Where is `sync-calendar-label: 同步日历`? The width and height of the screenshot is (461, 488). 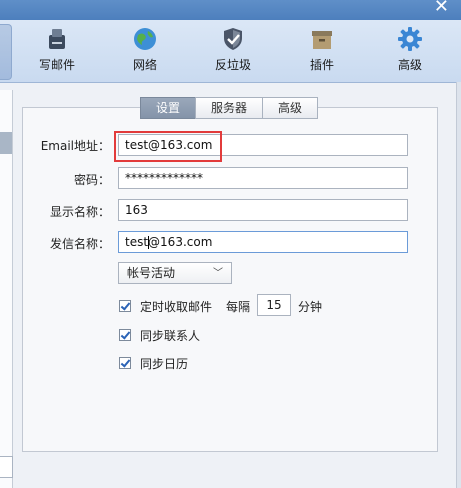 sync-calendar-label: 同步日历 is located at coordinates (164, 364).